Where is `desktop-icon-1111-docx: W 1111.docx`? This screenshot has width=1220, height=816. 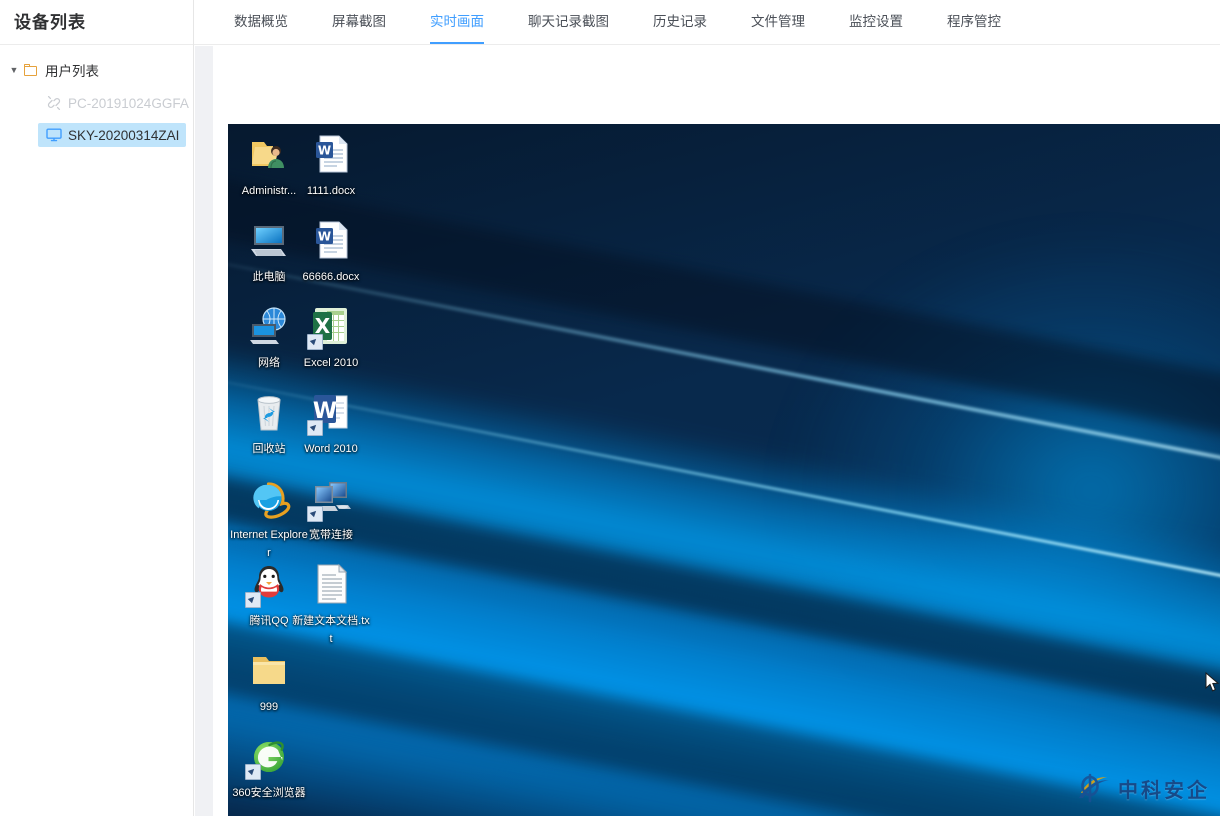
desktop-icon-1111-docx: W 1111.docx is located at coordinates (331, 164).